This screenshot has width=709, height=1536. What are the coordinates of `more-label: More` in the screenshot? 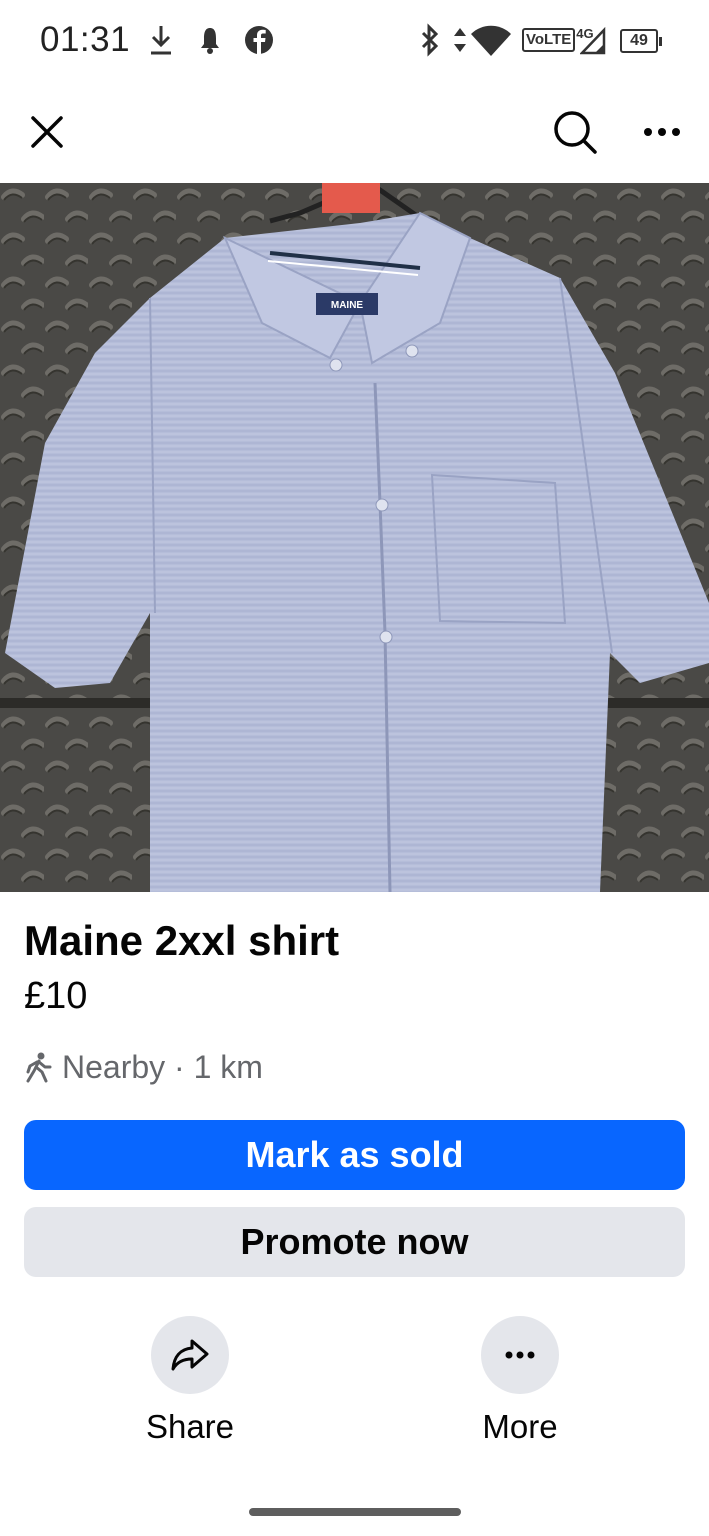 It's located at (520, 1426).